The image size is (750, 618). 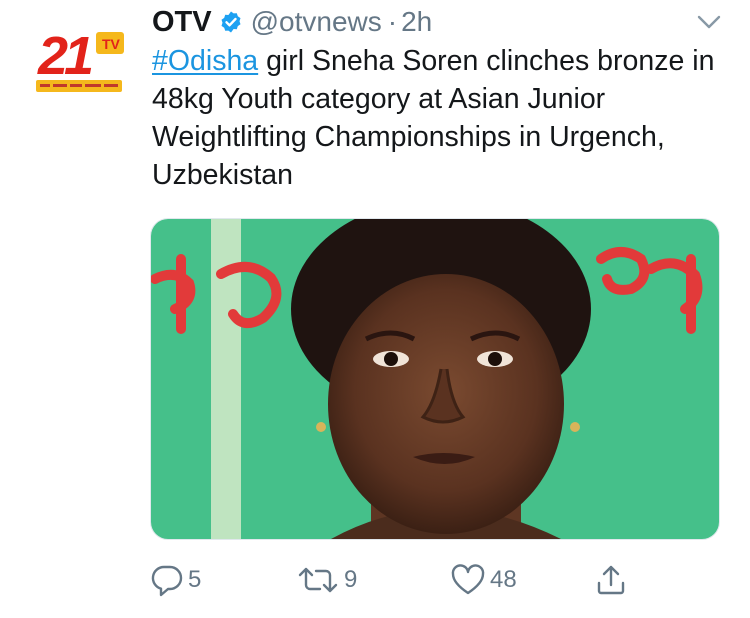 I want to click on retweet-button: 9, so click(x=326, y=580).